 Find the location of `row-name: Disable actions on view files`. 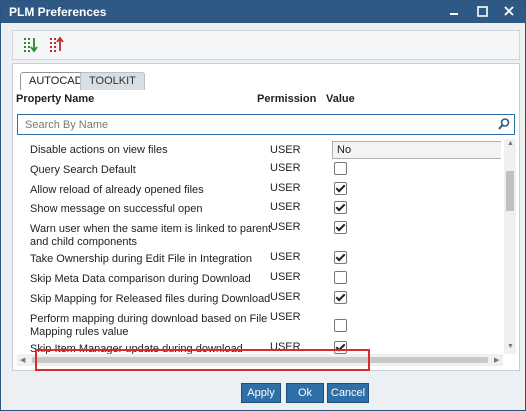

row-name: Disable actions on view files is located at coordinates (99, 150).